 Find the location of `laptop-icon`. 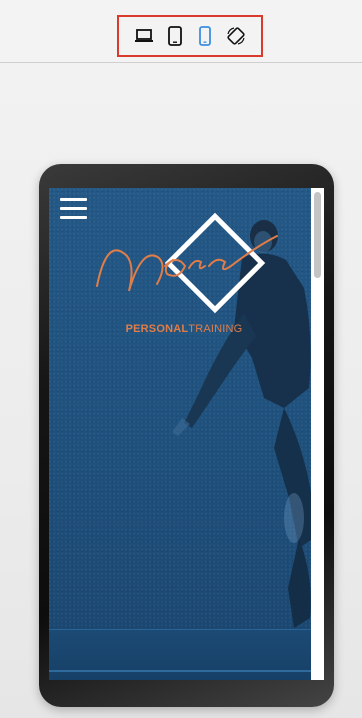

laptop-icon is located at coordinates (144, 35).